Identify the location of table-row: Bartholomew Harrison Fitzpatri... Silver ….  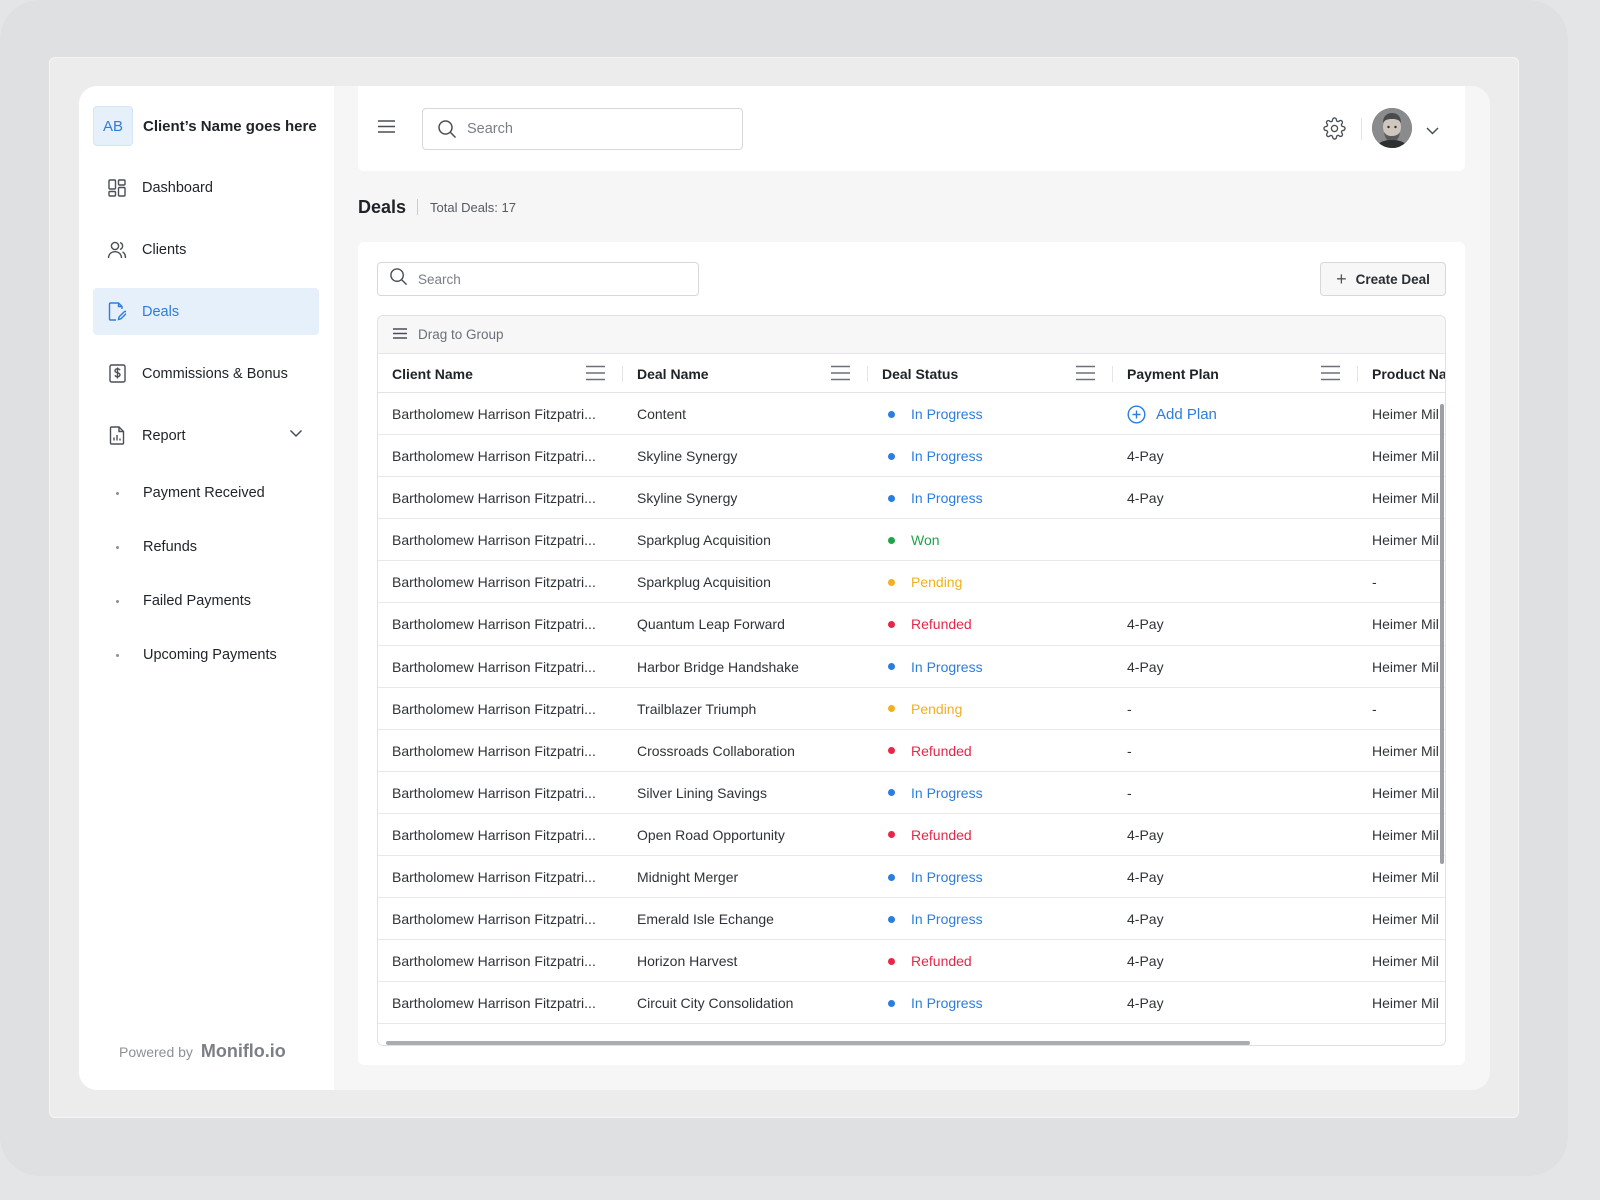
(911, 793).